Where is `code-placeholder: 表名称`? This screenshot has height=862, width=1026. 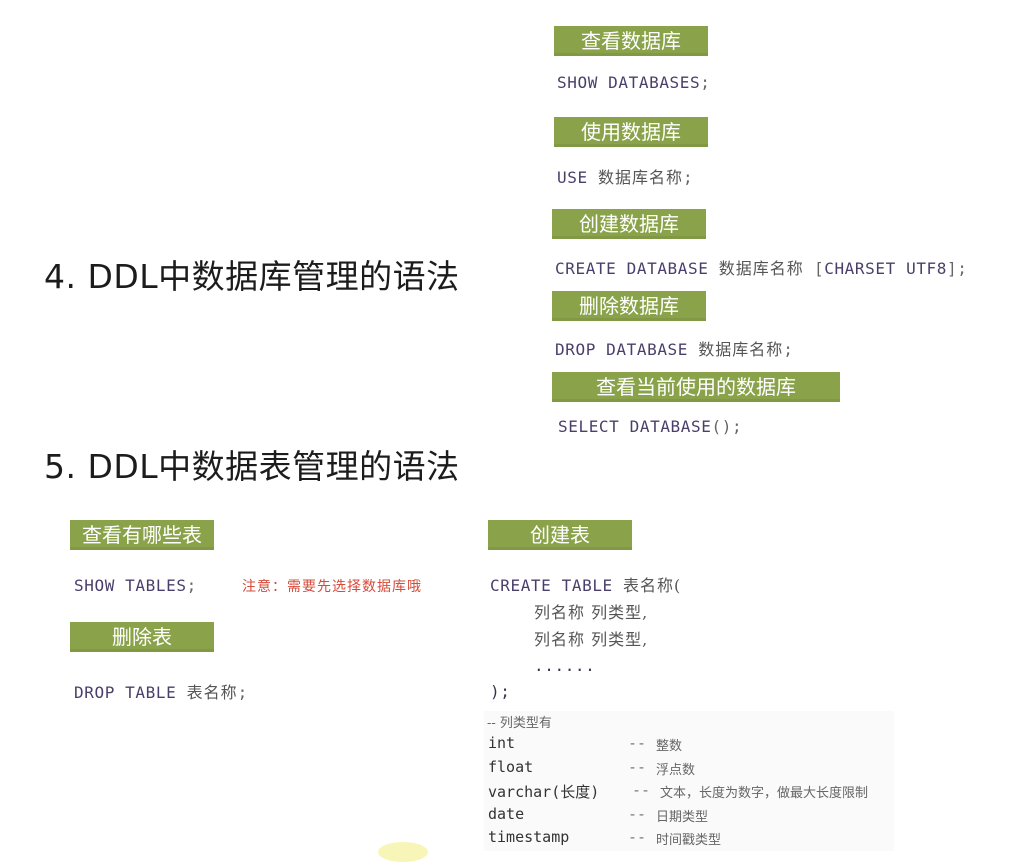
code-placeholder: 表名称 is located at coordinates (212, 692).